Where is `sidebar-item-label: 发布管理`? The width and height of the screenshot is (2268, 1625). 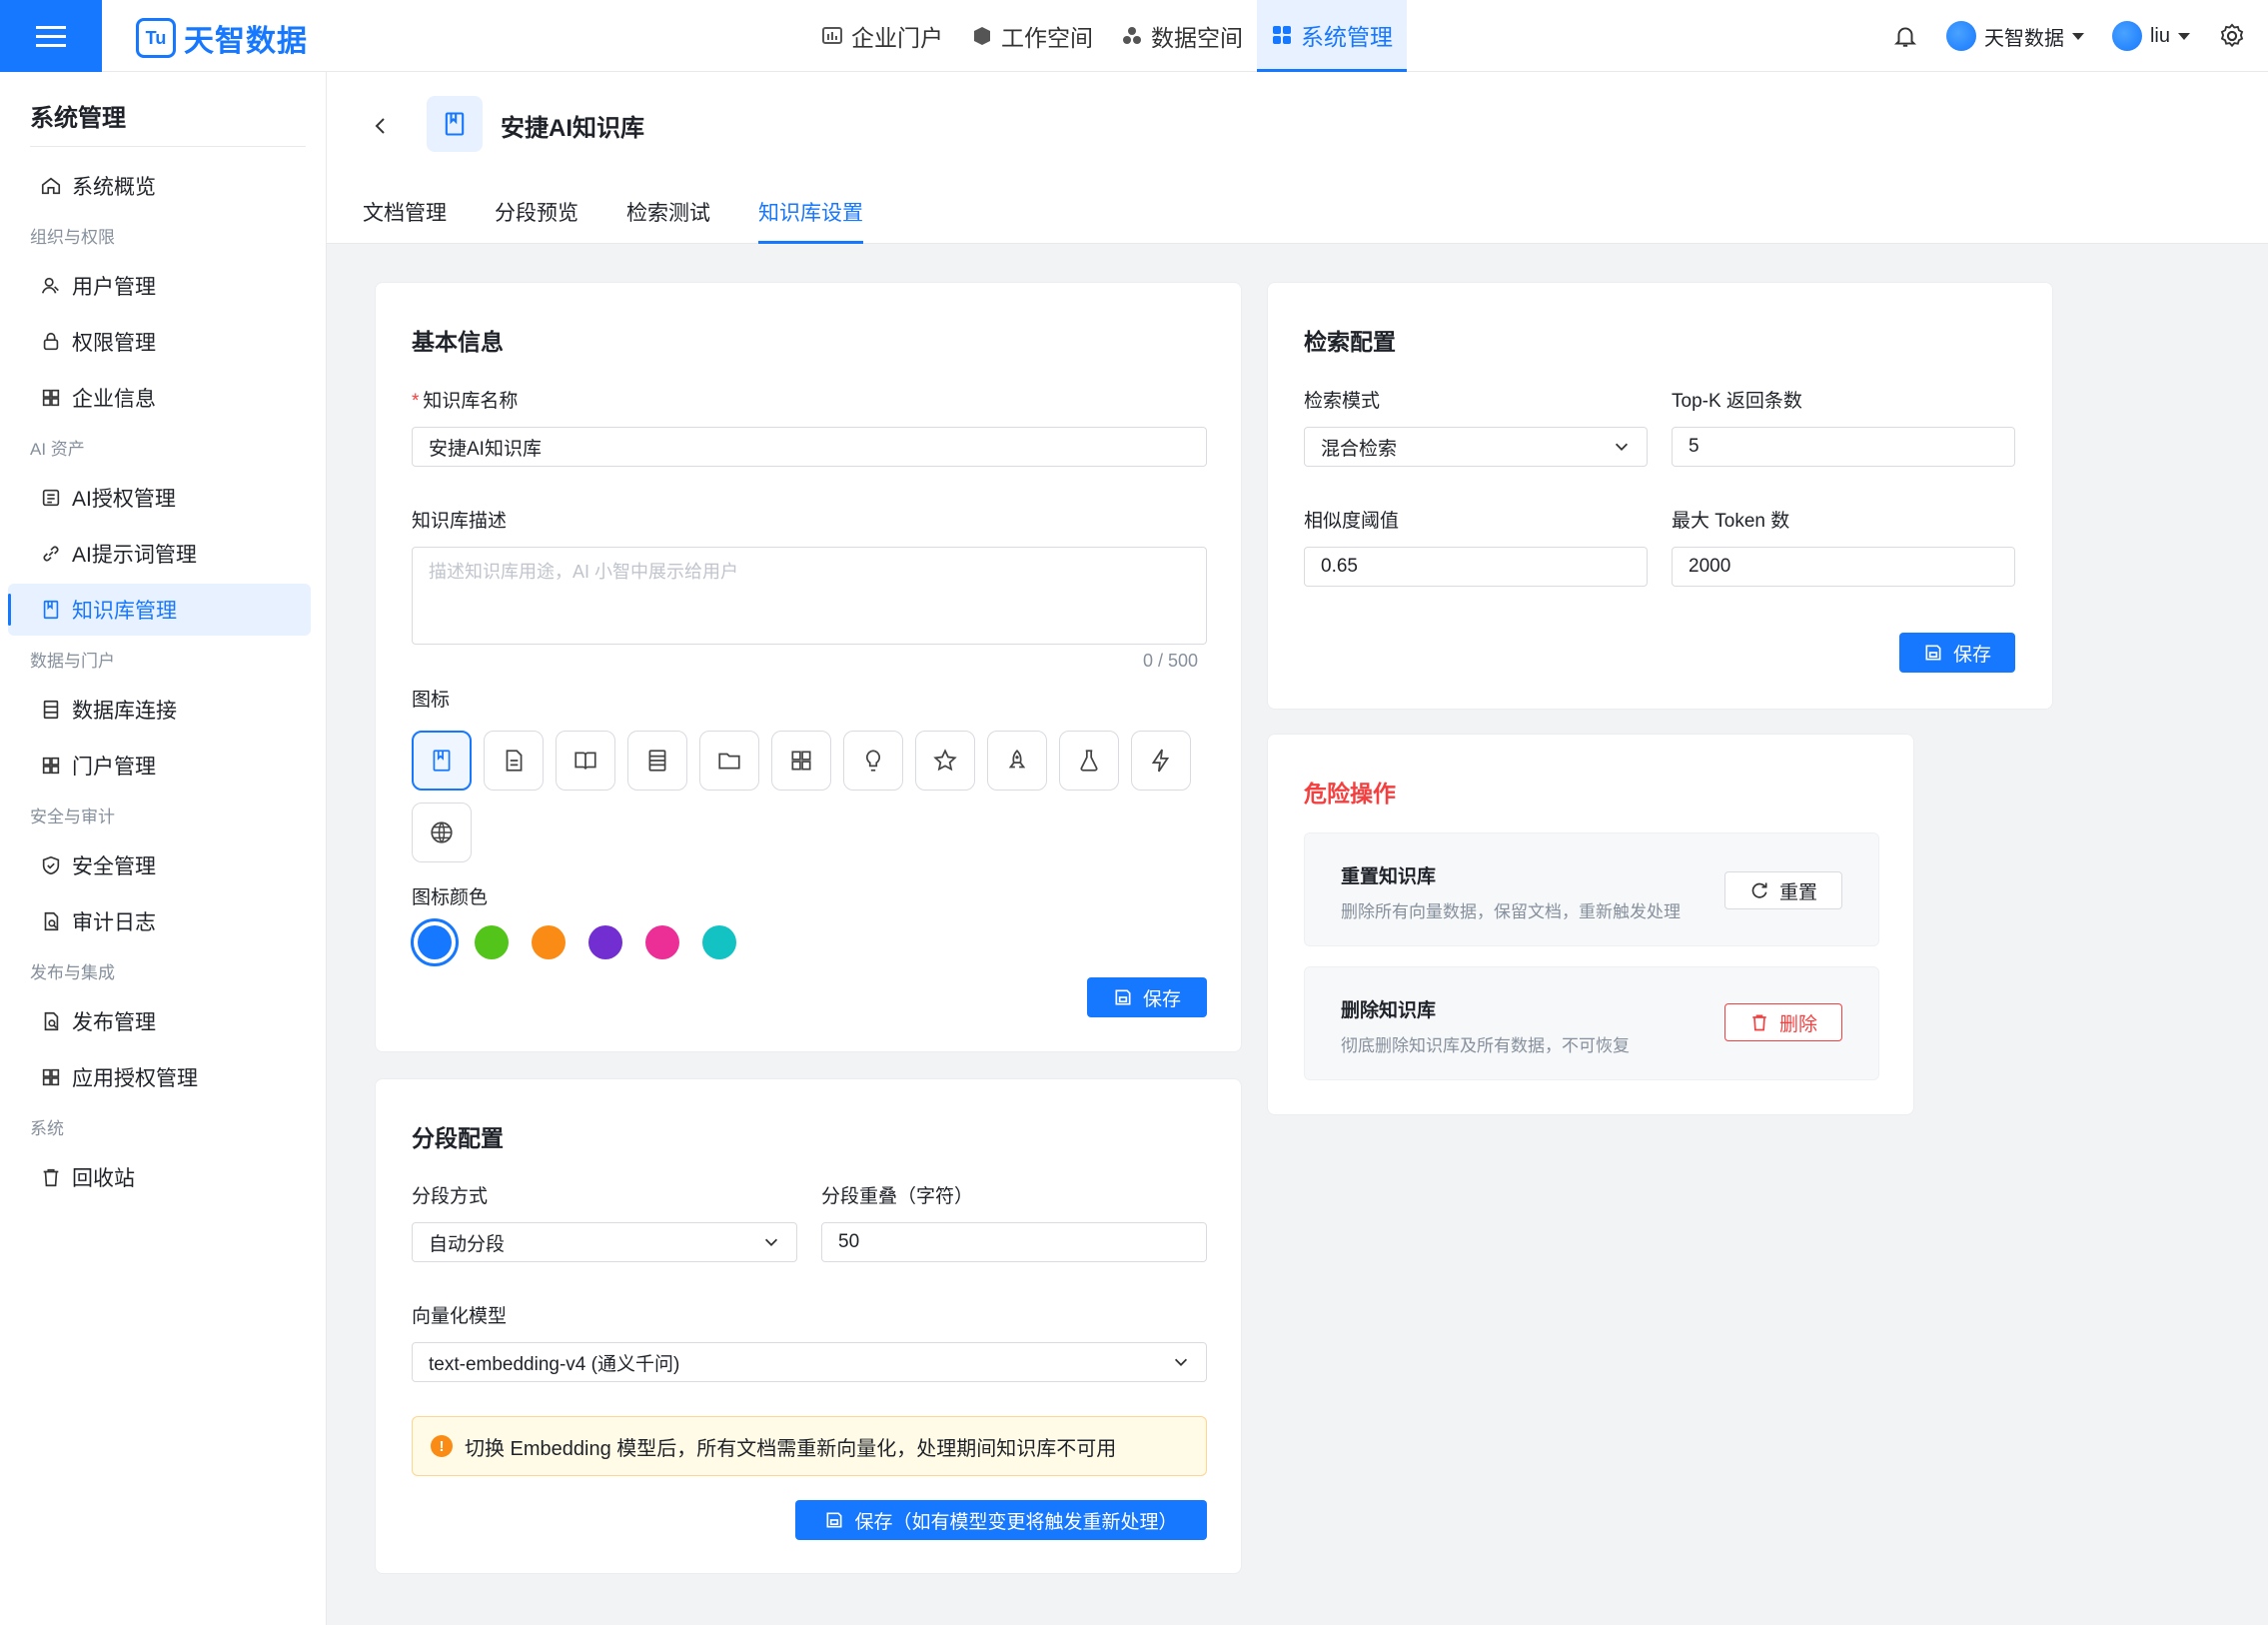
sidebar-item-label: 发布管理 is located at coordinates (114, 1023).